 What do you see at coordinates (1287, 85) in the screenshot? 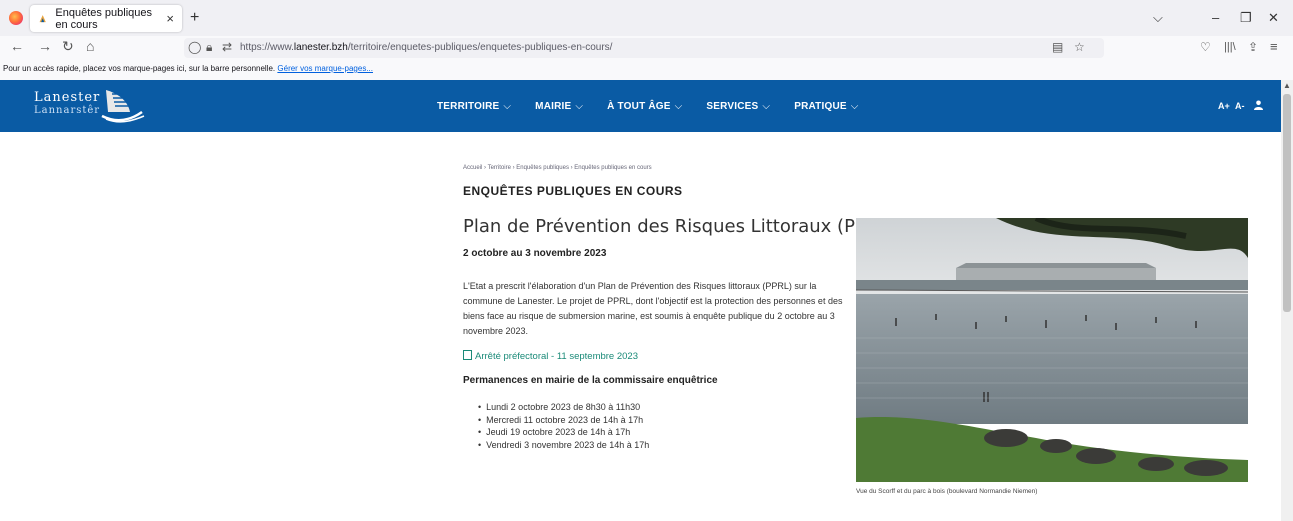
I see `scroll-up-icon: ▲` at bounding box center [1287, 85].